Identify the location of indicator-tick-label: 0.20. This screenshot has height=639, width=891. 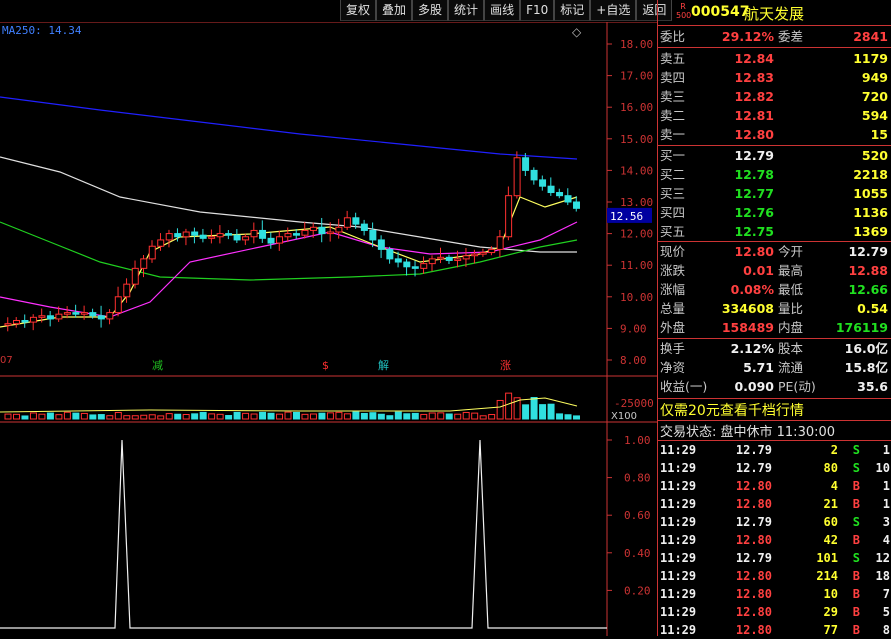
(637, 590).